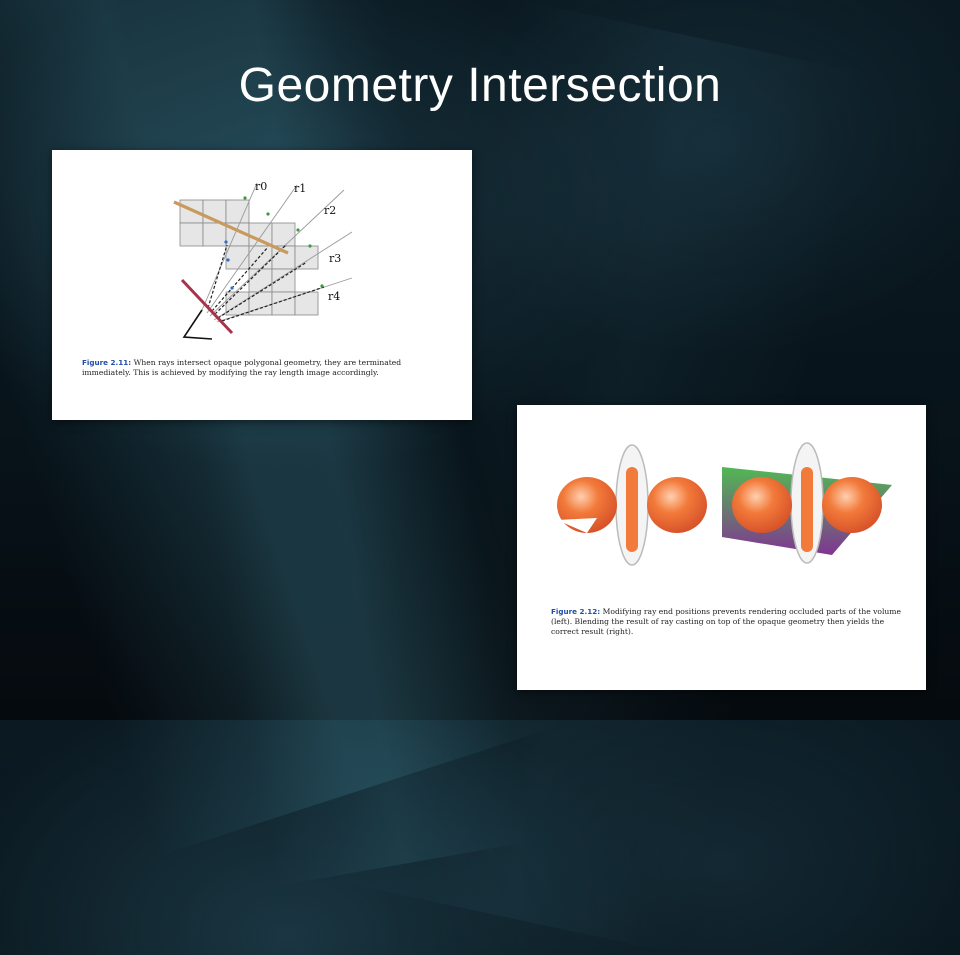 The image size is (960, 955). What do you see at coordinates (576, 611) in the screenshot?
I see `figure-label: Figure 2.12:` at bounding box center [576, 611].